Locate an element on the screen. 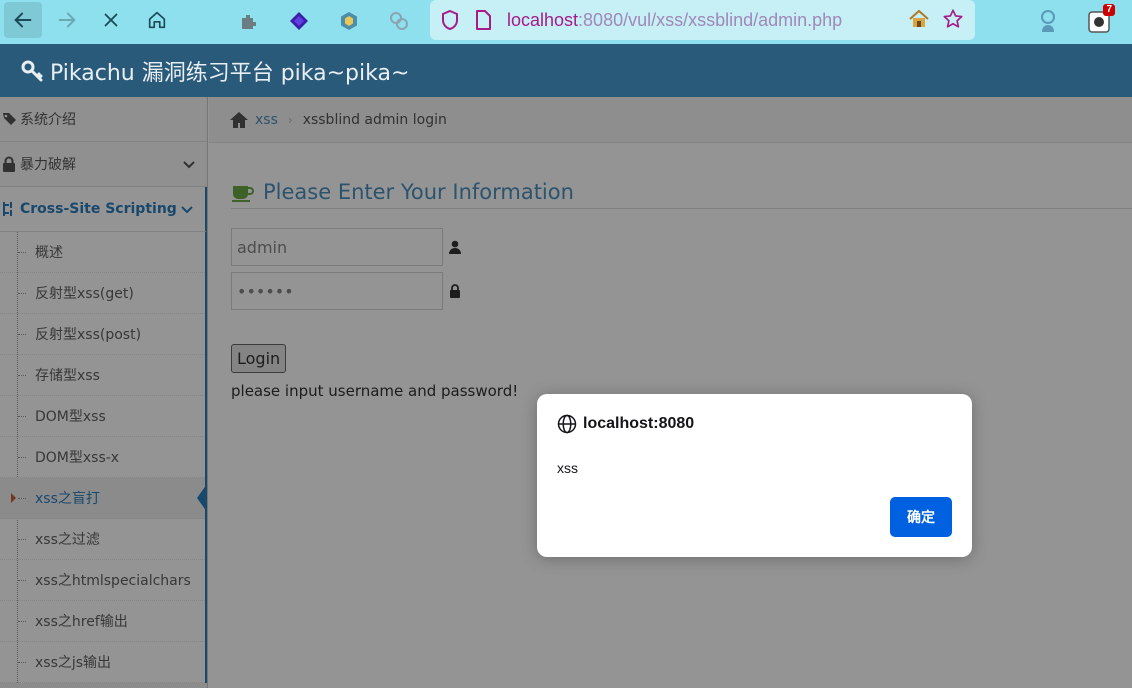  extension-badge: 7 is located at coordinates (1109, 10).